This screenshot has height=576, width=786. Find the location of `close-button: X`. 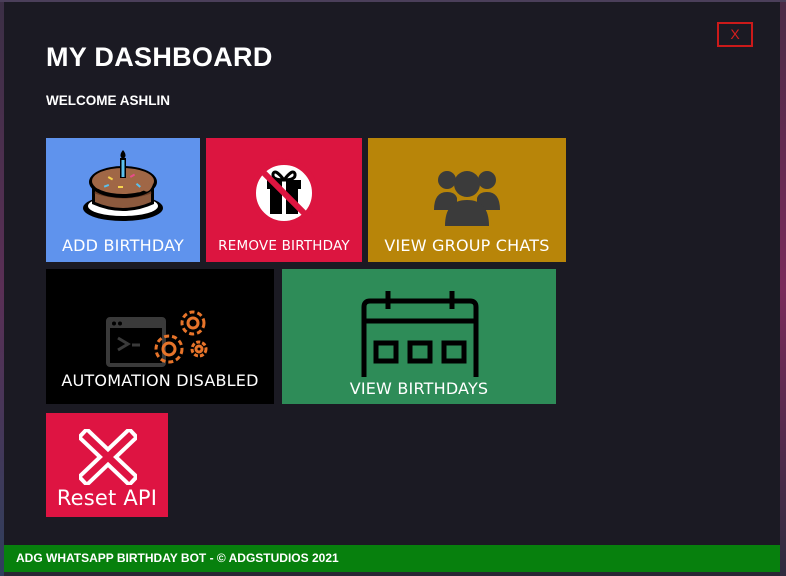

close-button: X is located at coordinates (735, 34).